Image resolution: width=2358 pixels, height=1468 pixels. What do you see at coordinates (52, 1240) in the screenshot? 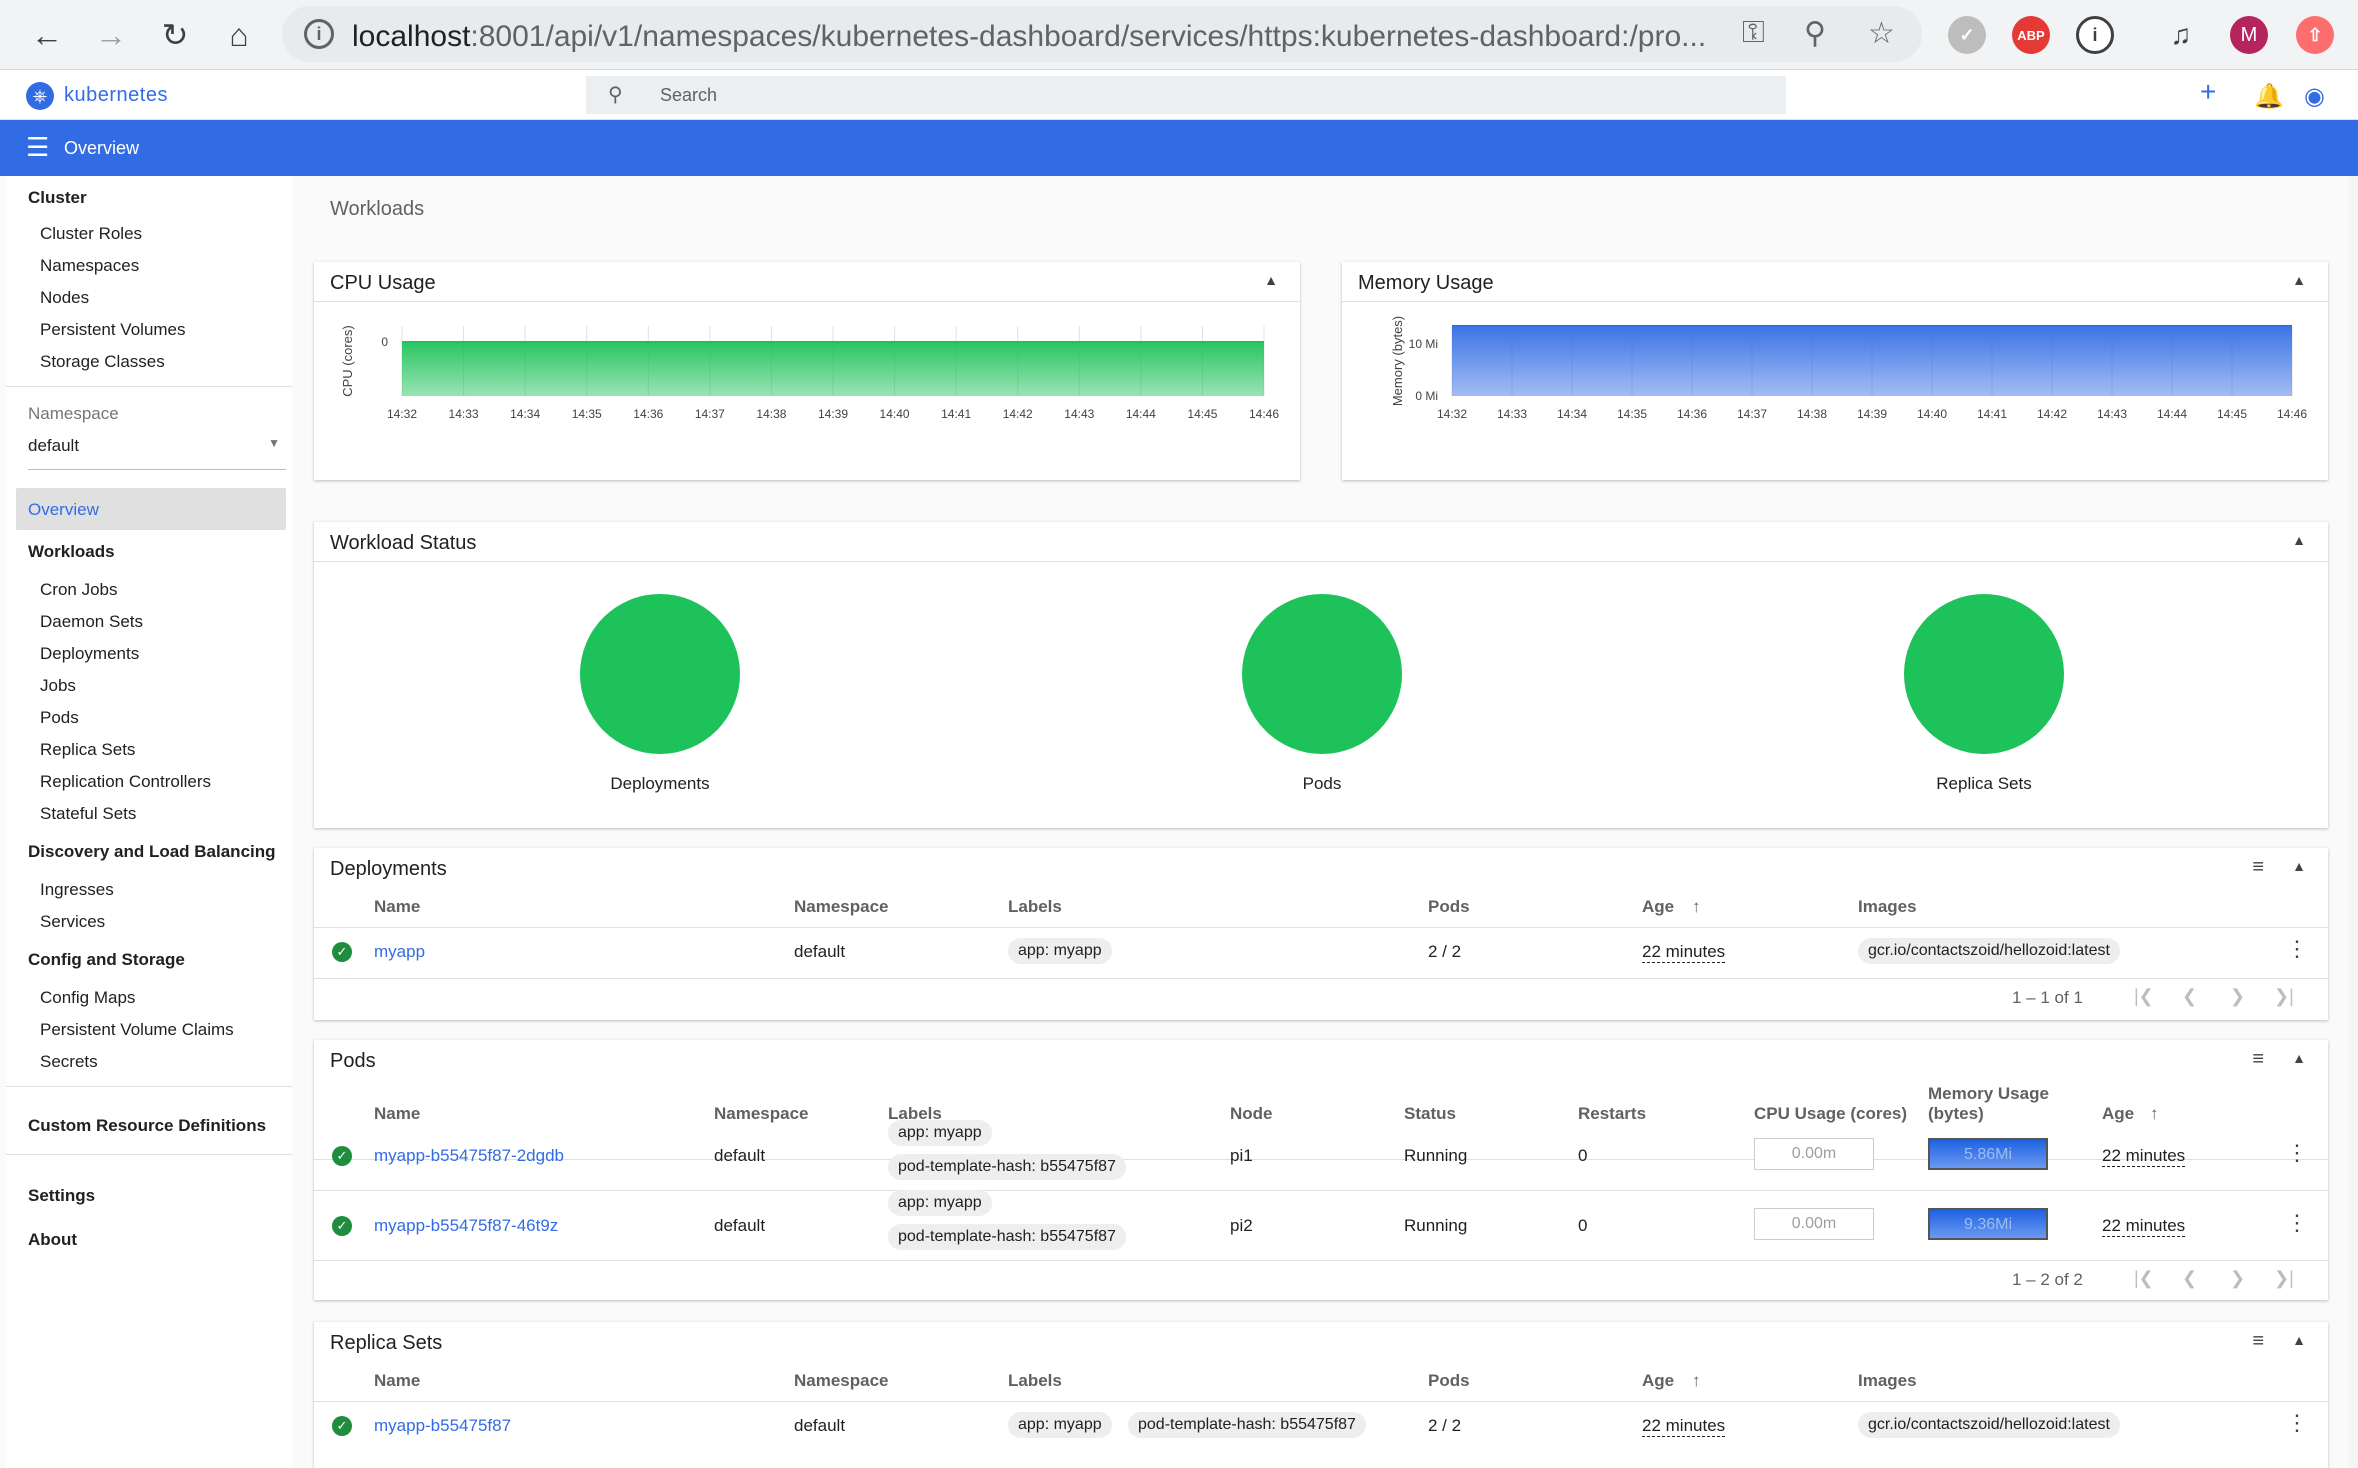
I see `sidebar-item-about: About` at bounding box center [52, 1240].